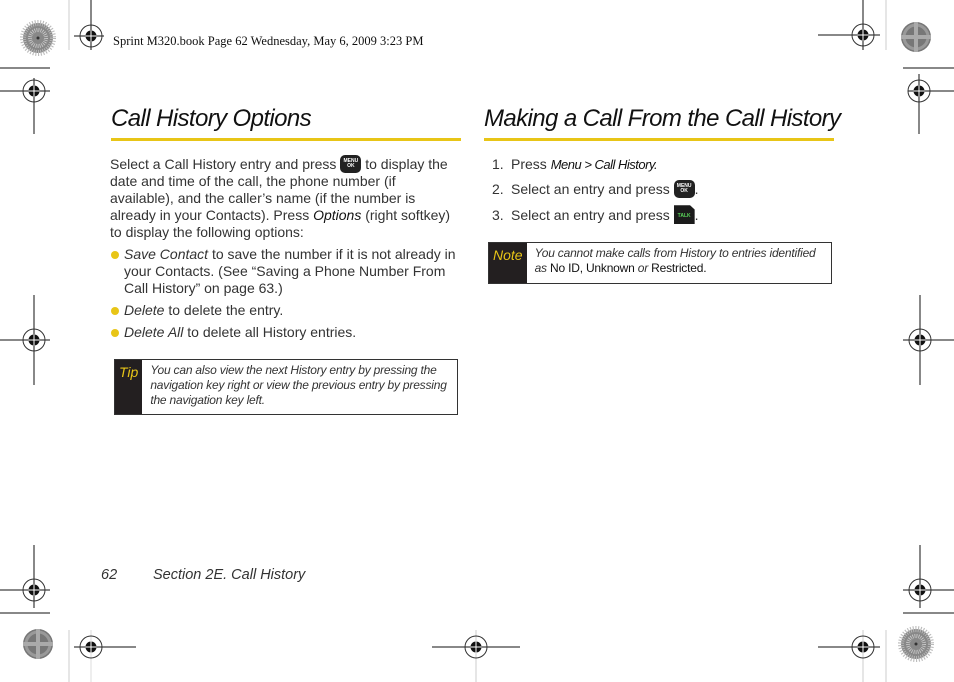 This screenshot has width=954, height=682. I want to click on options-softkey-label: Options, so click(337, 215).